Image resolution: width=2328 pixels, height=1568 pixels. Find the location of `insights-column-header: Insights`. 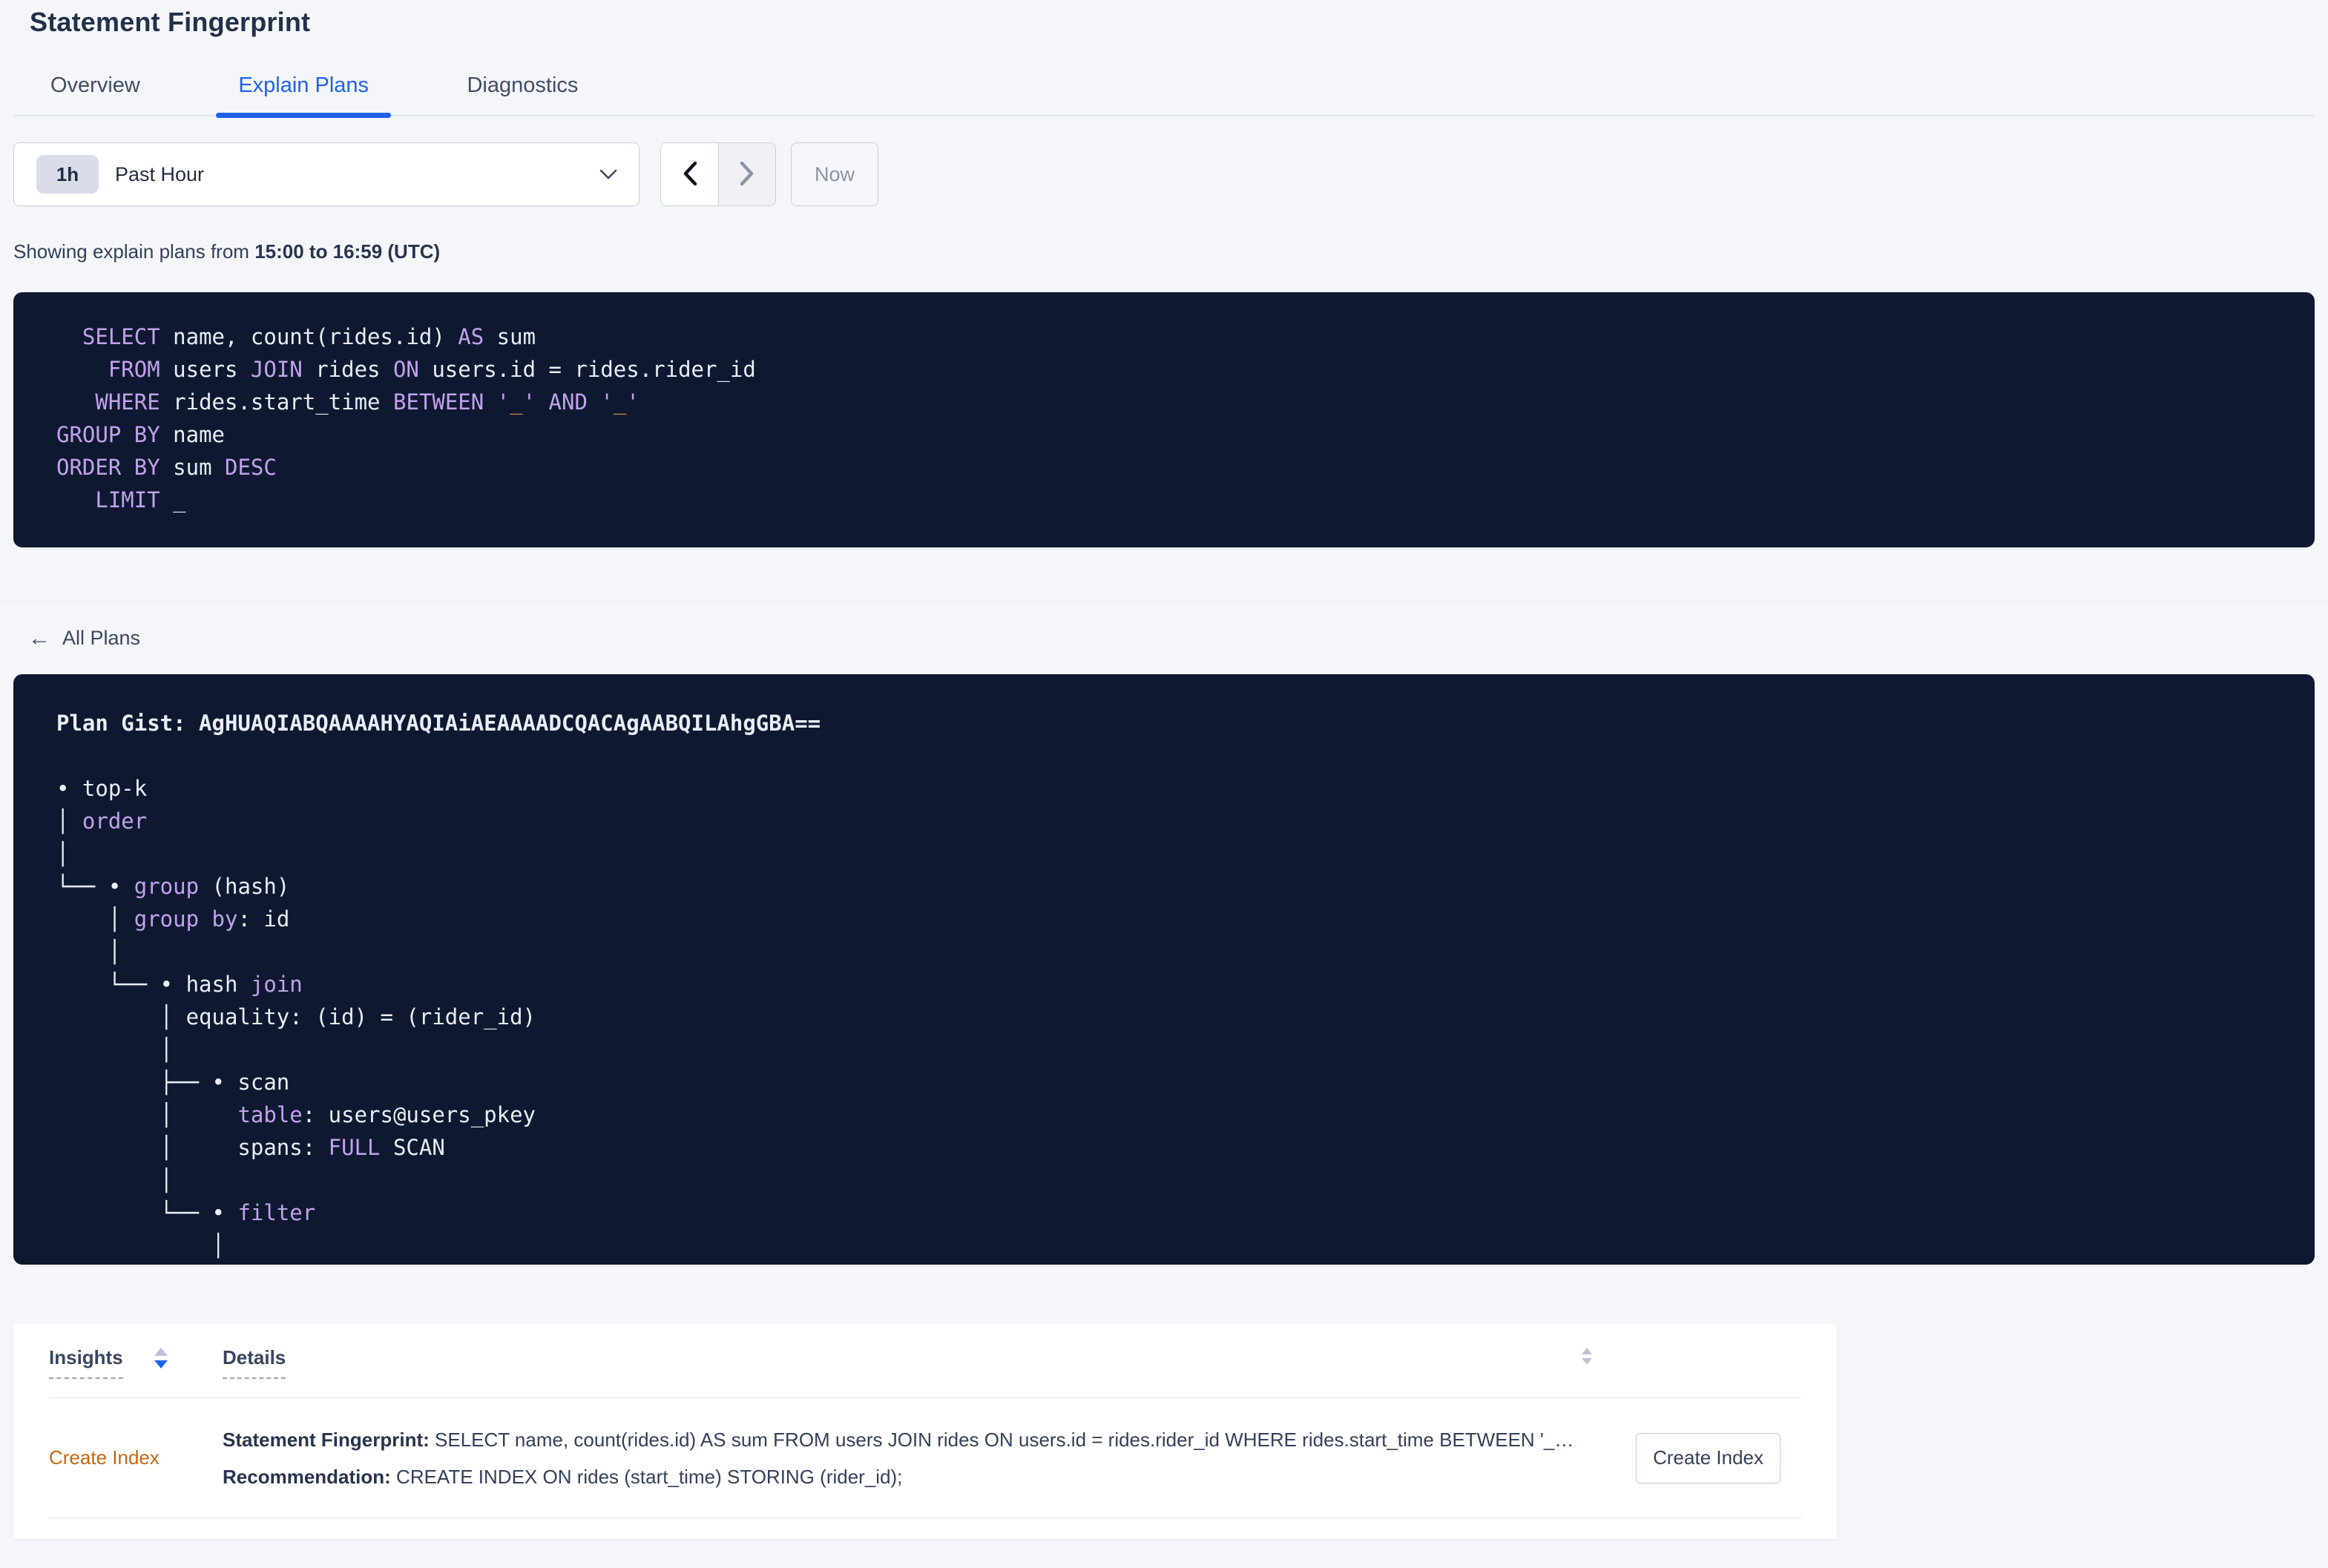

insights-column-header: Insights is located at coordinates (136, 1363).